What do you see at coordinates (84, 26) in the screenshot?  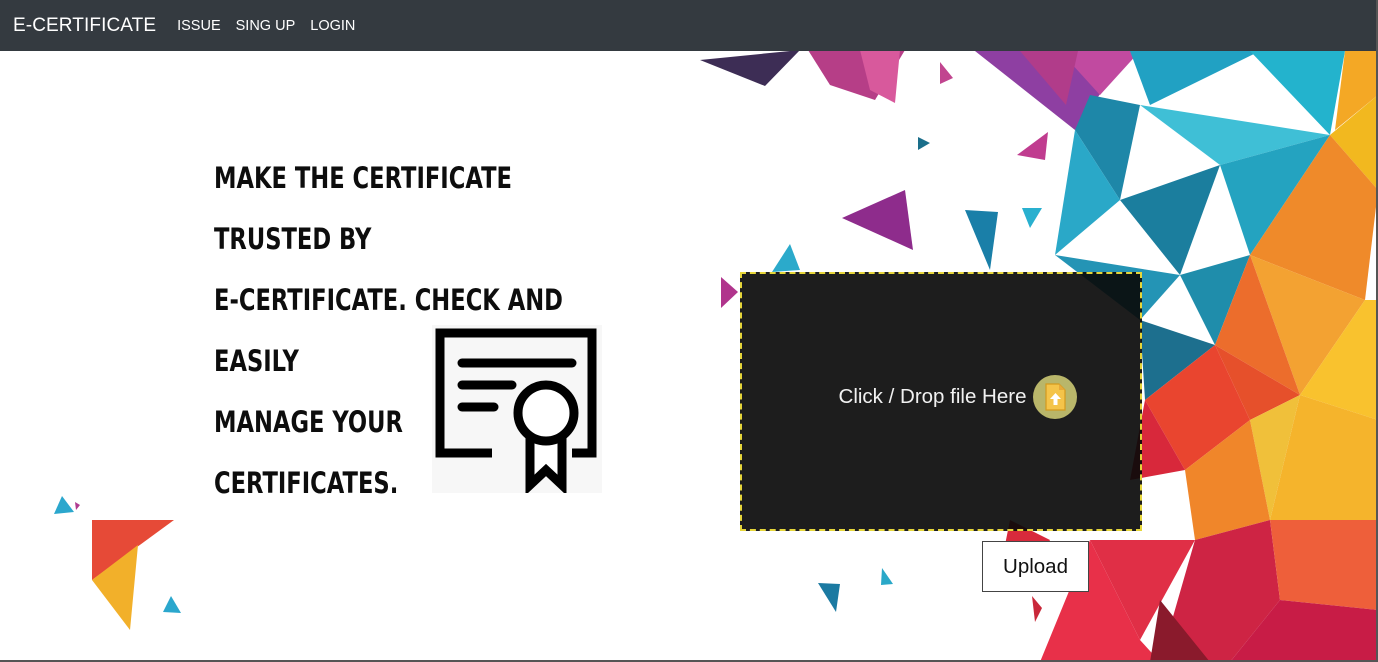 I see `brand-logo: E-CERTIFICATE` at bounding box center [84, 26].